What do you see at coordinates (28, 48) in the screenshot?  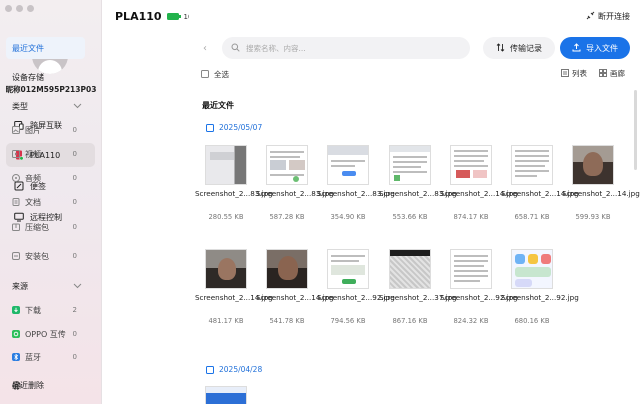 I see `menu-label: 最近文件` at bounding box center [28, 48].